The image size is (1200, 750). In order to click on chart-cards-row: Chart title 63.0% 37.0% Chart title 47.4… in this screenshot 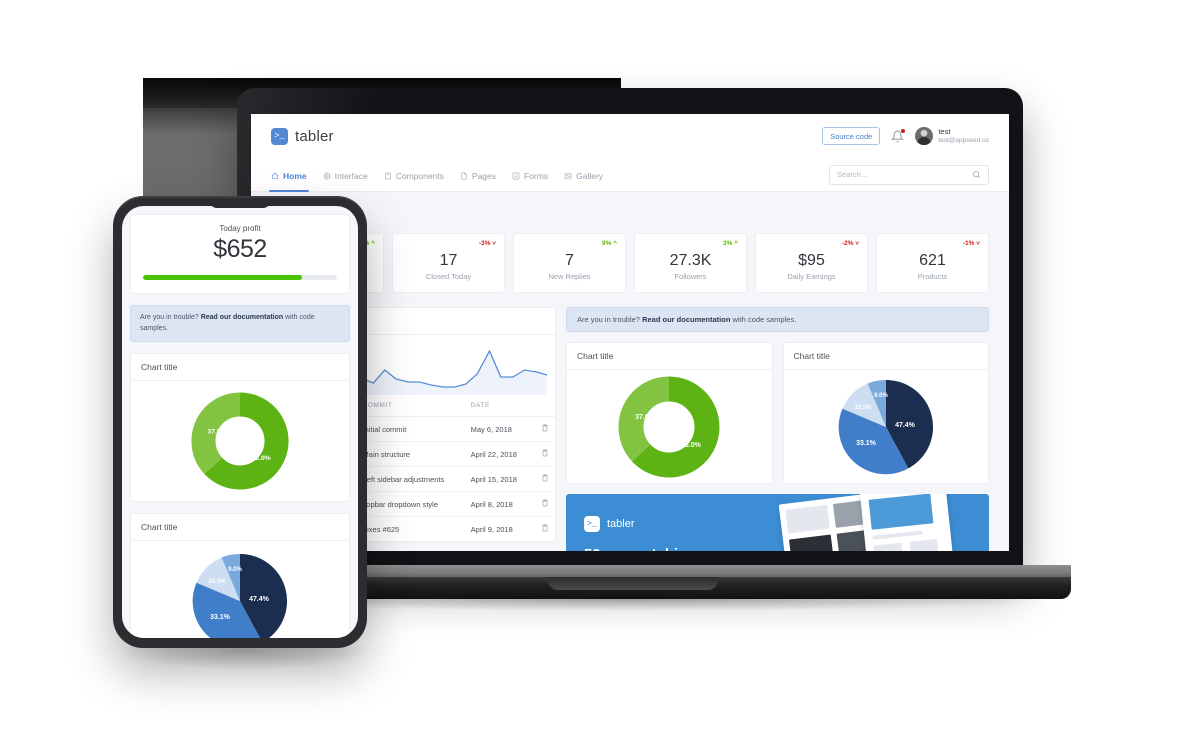, I will do `click(777, 413)`.